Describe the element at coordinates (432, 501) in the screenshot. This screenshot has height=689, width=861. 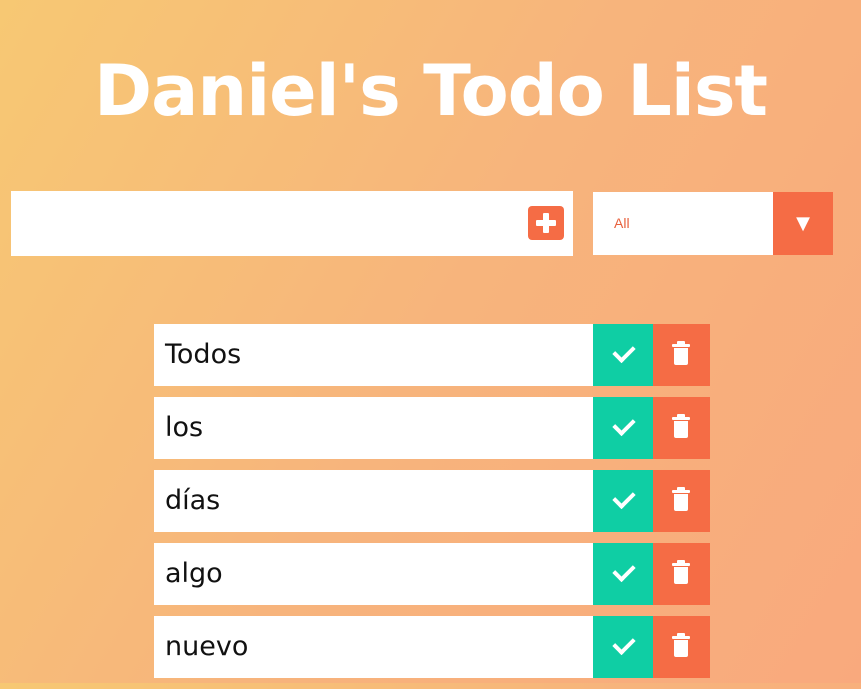
I see `todo-item: días` at that location.